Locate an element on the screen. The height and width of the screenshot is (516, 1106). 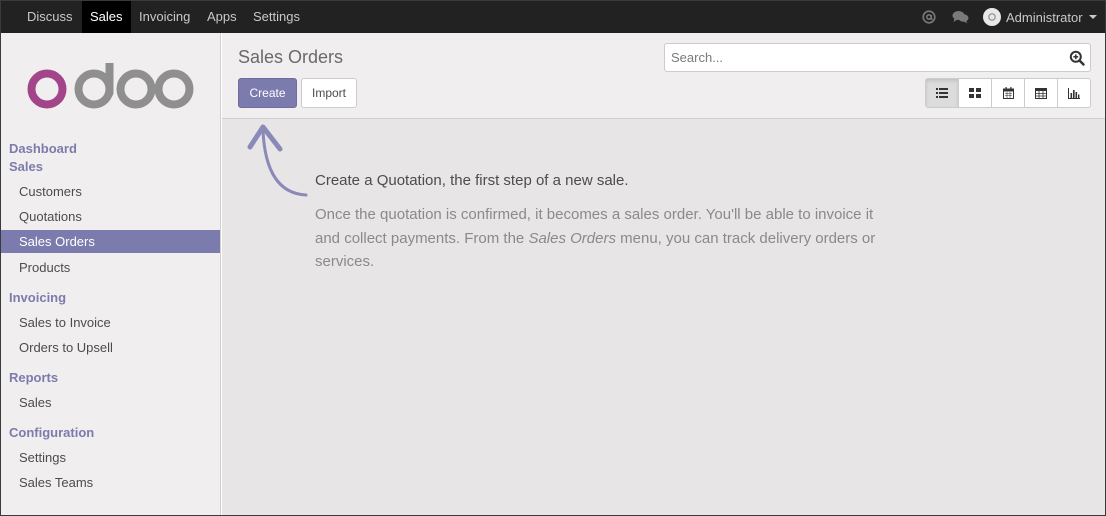
avatar is located at coordinates (992, 17).